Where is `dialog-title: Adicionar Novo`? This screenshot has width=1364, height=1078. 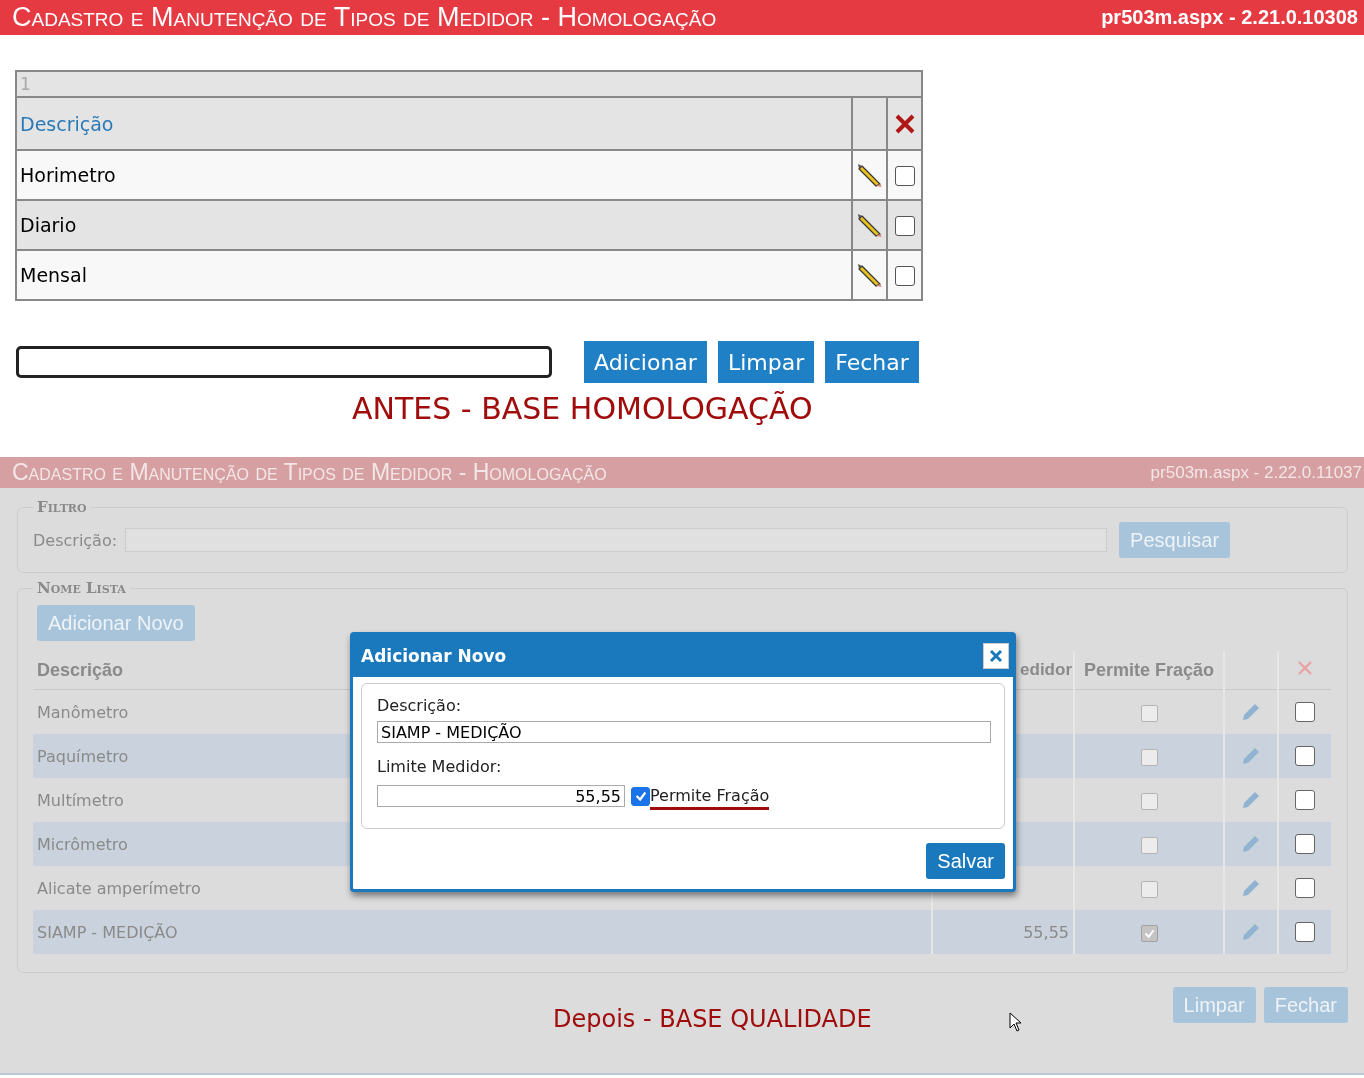 dialog-title: Adicionar Novo is located at coordinates (434, 656).